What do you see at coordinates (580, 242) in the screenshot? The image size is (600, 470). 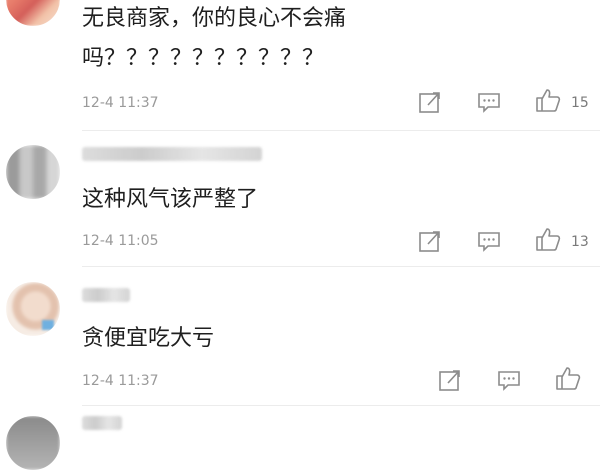 I see `like-count: 13` at bounding box center [580, 242].